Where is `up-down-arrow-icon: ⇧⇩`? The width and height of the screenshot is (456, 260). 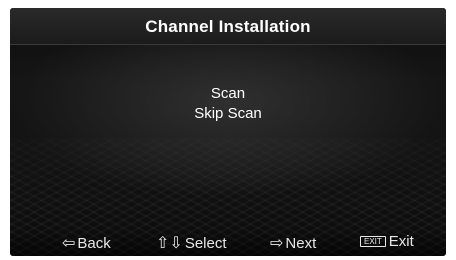
up-down-arrow-icon: ⇧⇩ is located at coordinates (169, 243).